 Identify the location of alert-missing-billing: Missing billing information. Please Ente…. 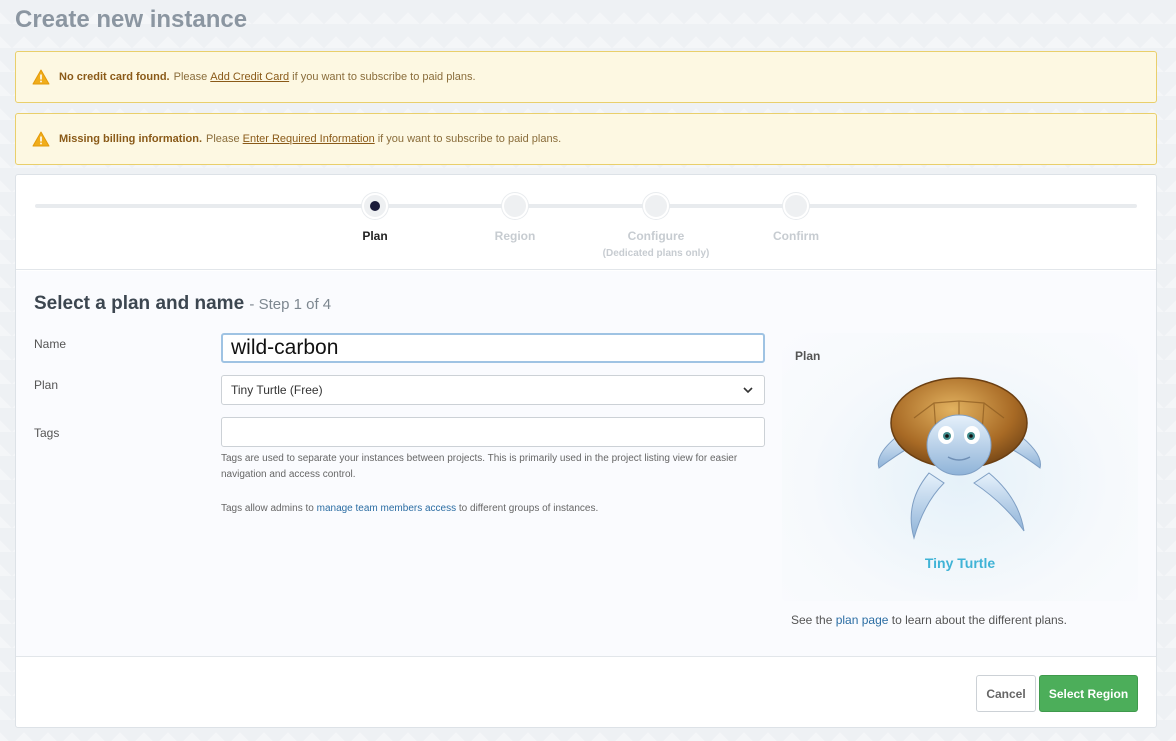
(586, 139).